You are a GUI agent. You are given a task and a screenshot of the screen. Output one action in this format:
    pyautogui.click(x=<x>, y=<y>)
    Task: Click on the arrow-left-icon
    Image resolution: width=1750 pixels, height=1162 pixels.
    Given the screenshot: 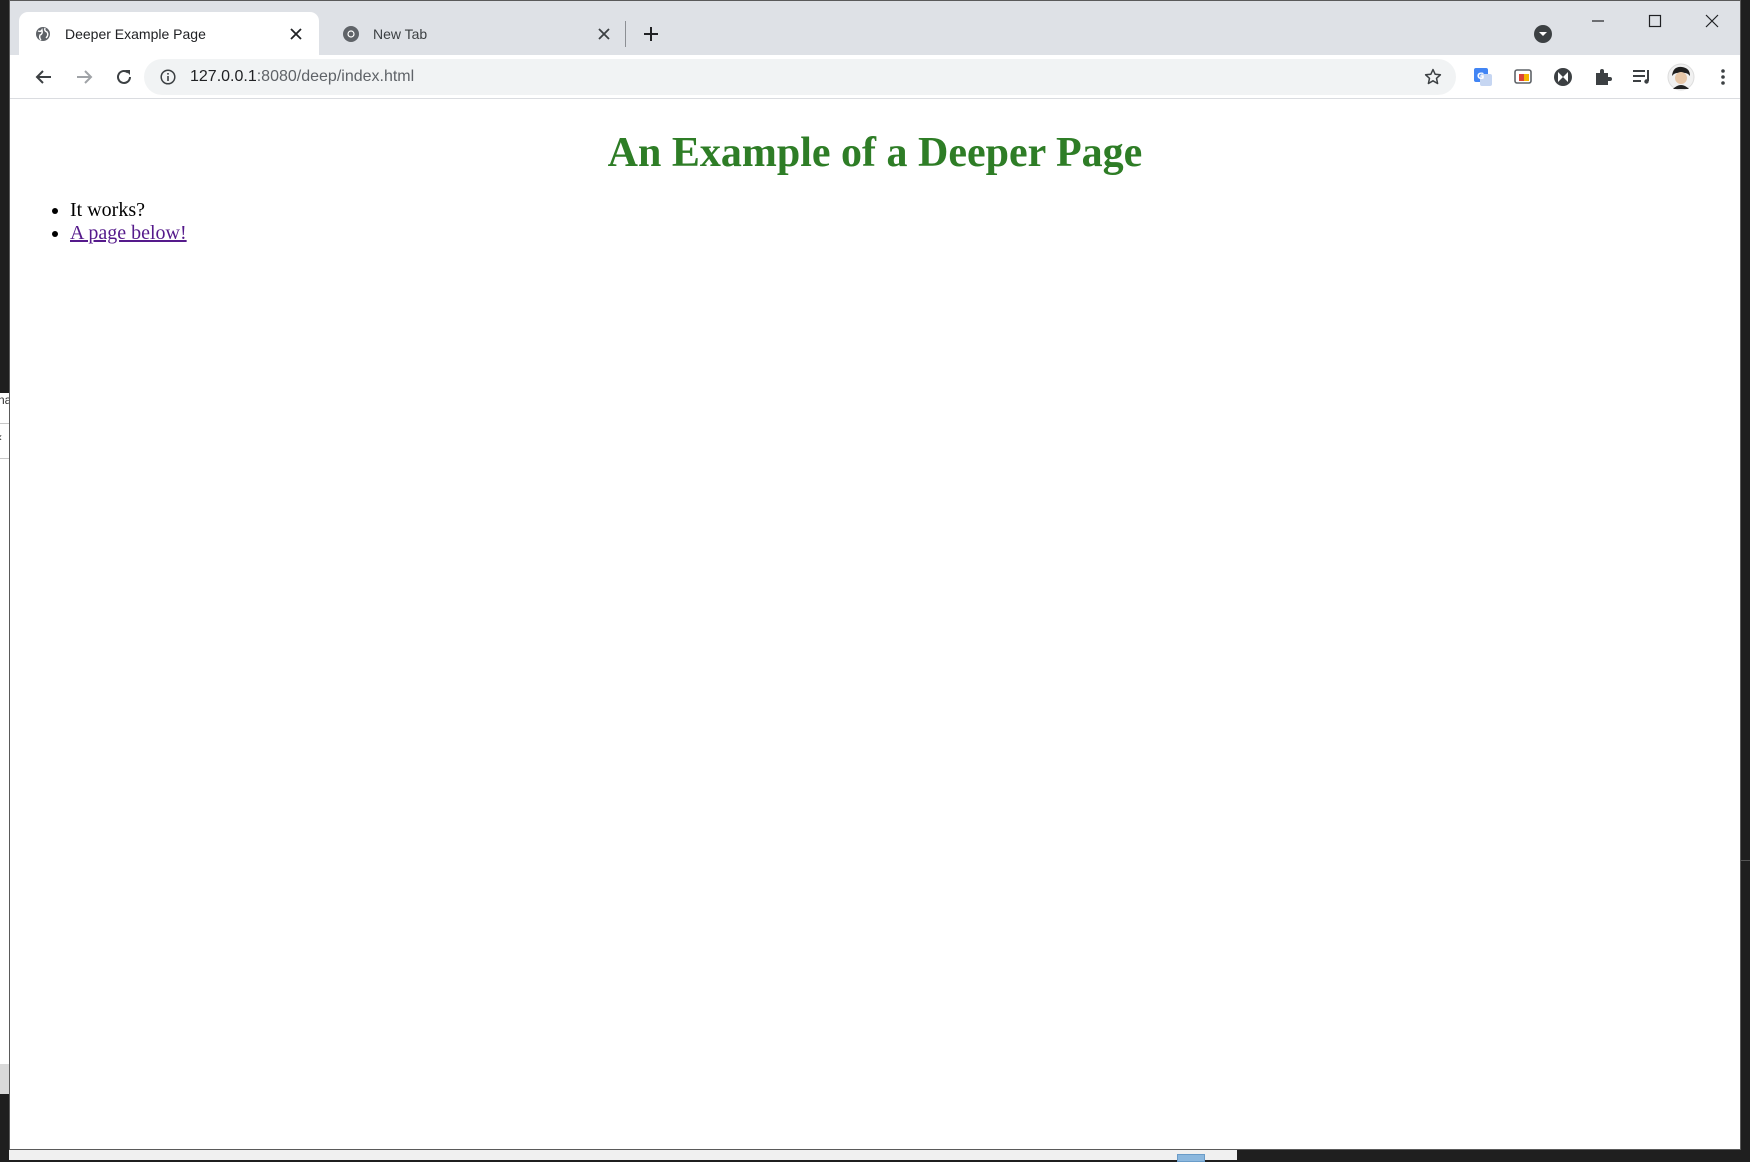 What is the action you would take?
    pyautogui.click(x=43, y=77)
    